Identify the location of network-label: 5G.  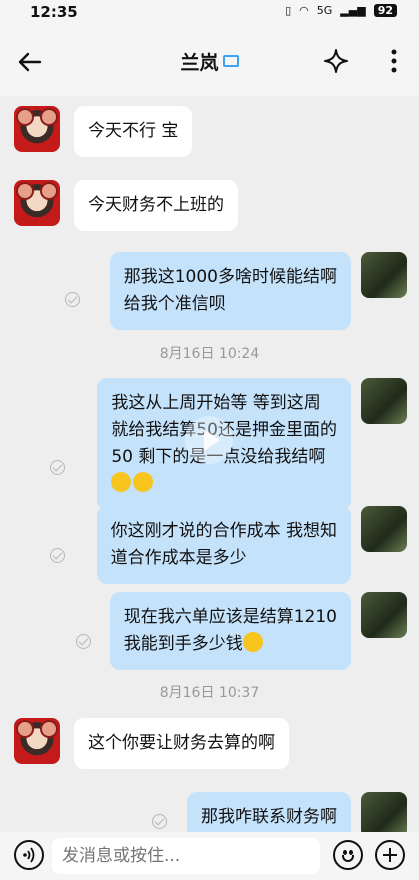
(324, 10).